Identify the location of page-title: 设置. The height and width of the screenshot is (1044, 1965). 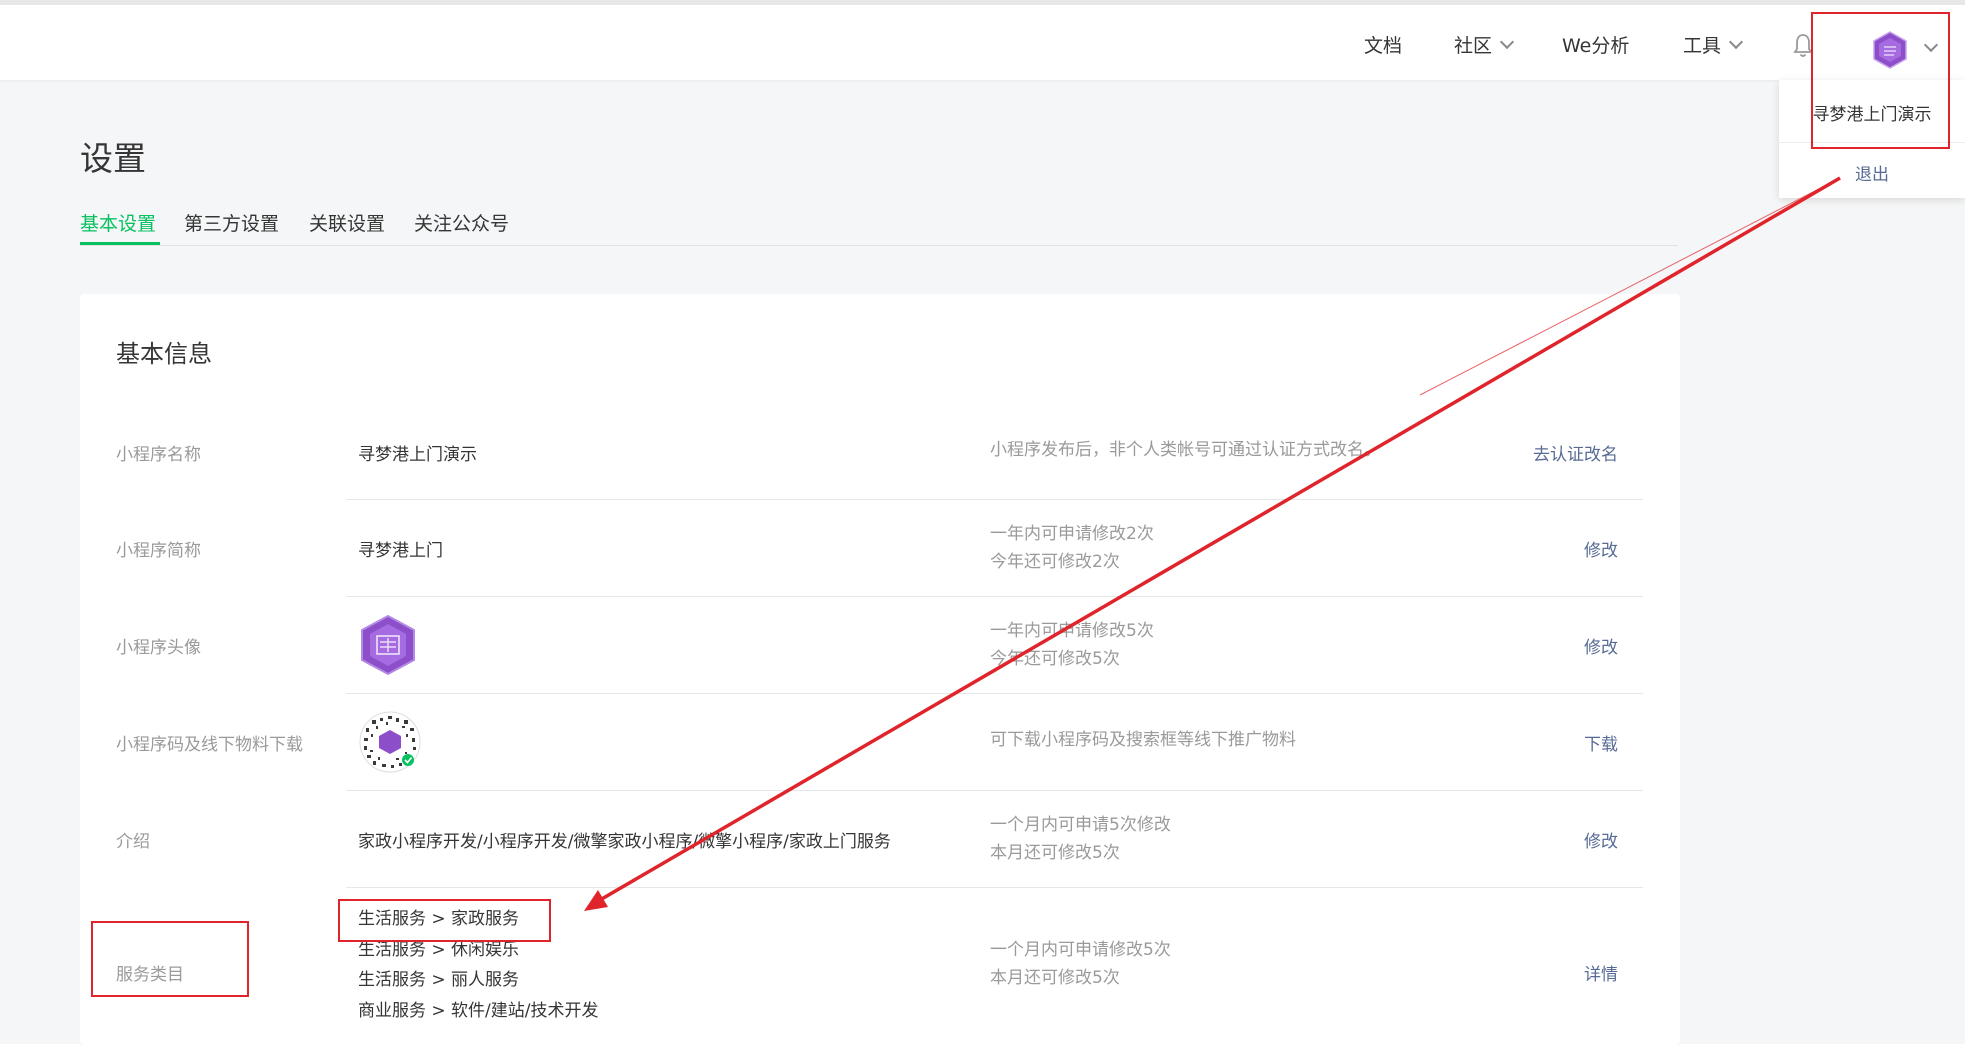
(113, 158).